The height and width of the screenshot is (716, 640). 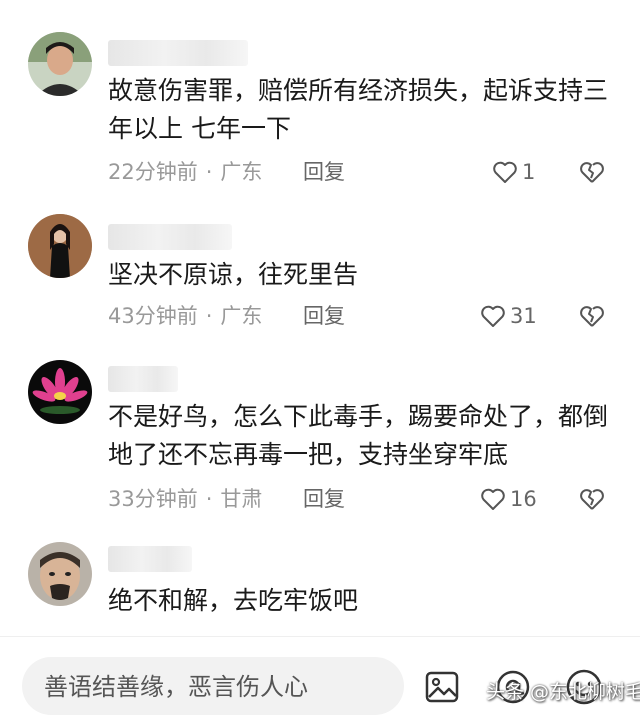 I want to click on like-button: 16, so click(x=508, y=499).